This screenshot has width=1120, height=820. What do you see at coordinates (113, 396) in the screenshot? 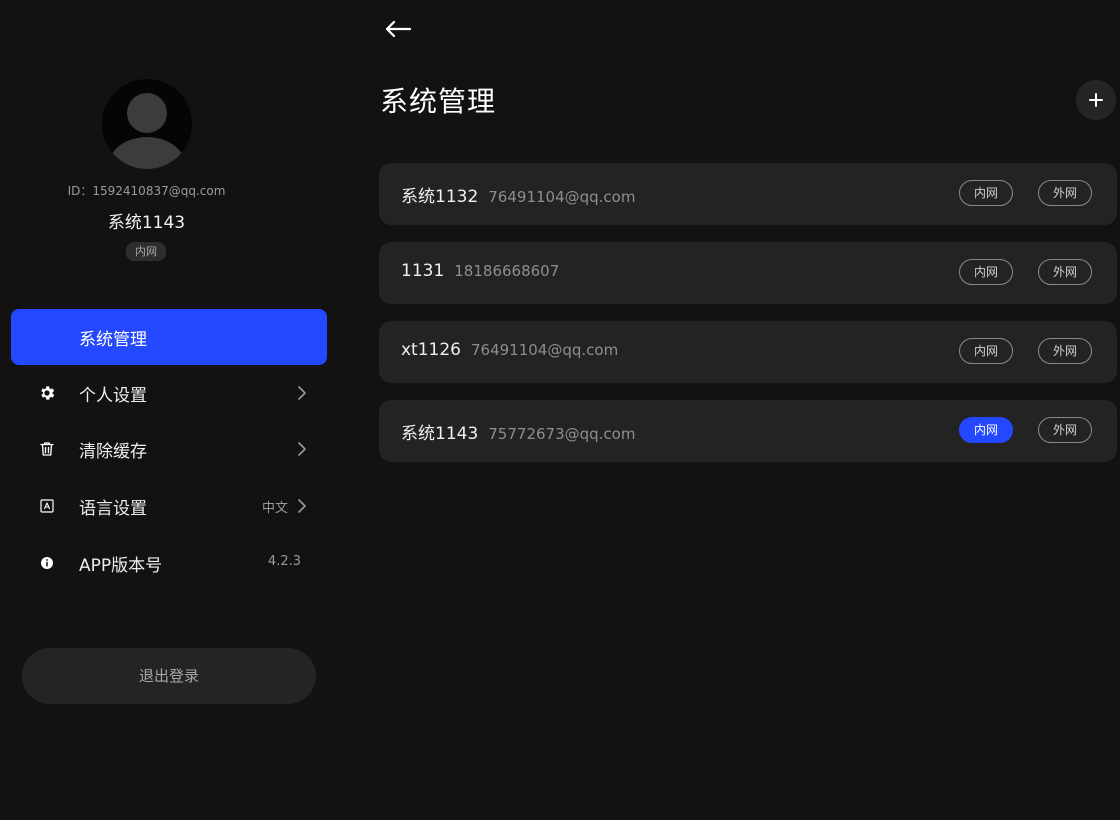
I see `sidebar-item-label: 个人设置` at bounding box center [113, 396].